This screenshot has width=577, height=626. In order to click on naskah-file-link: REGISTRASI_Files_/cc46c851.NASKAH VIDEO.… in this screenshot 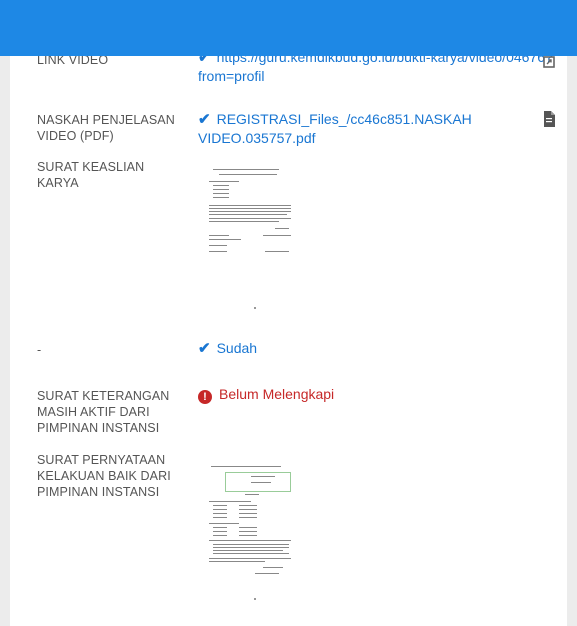, I will do `click(335, 128)`.